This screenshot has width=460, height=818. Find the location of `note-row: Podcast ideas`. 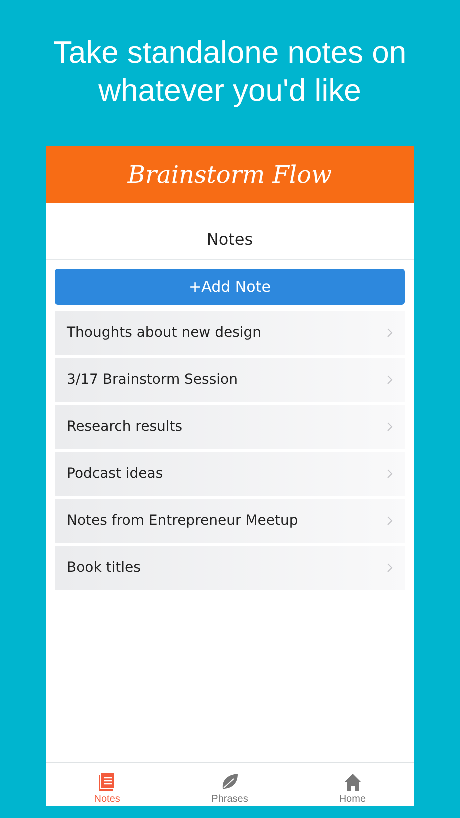

note-row: Podcast ideas is located at coordinates (230, 474).